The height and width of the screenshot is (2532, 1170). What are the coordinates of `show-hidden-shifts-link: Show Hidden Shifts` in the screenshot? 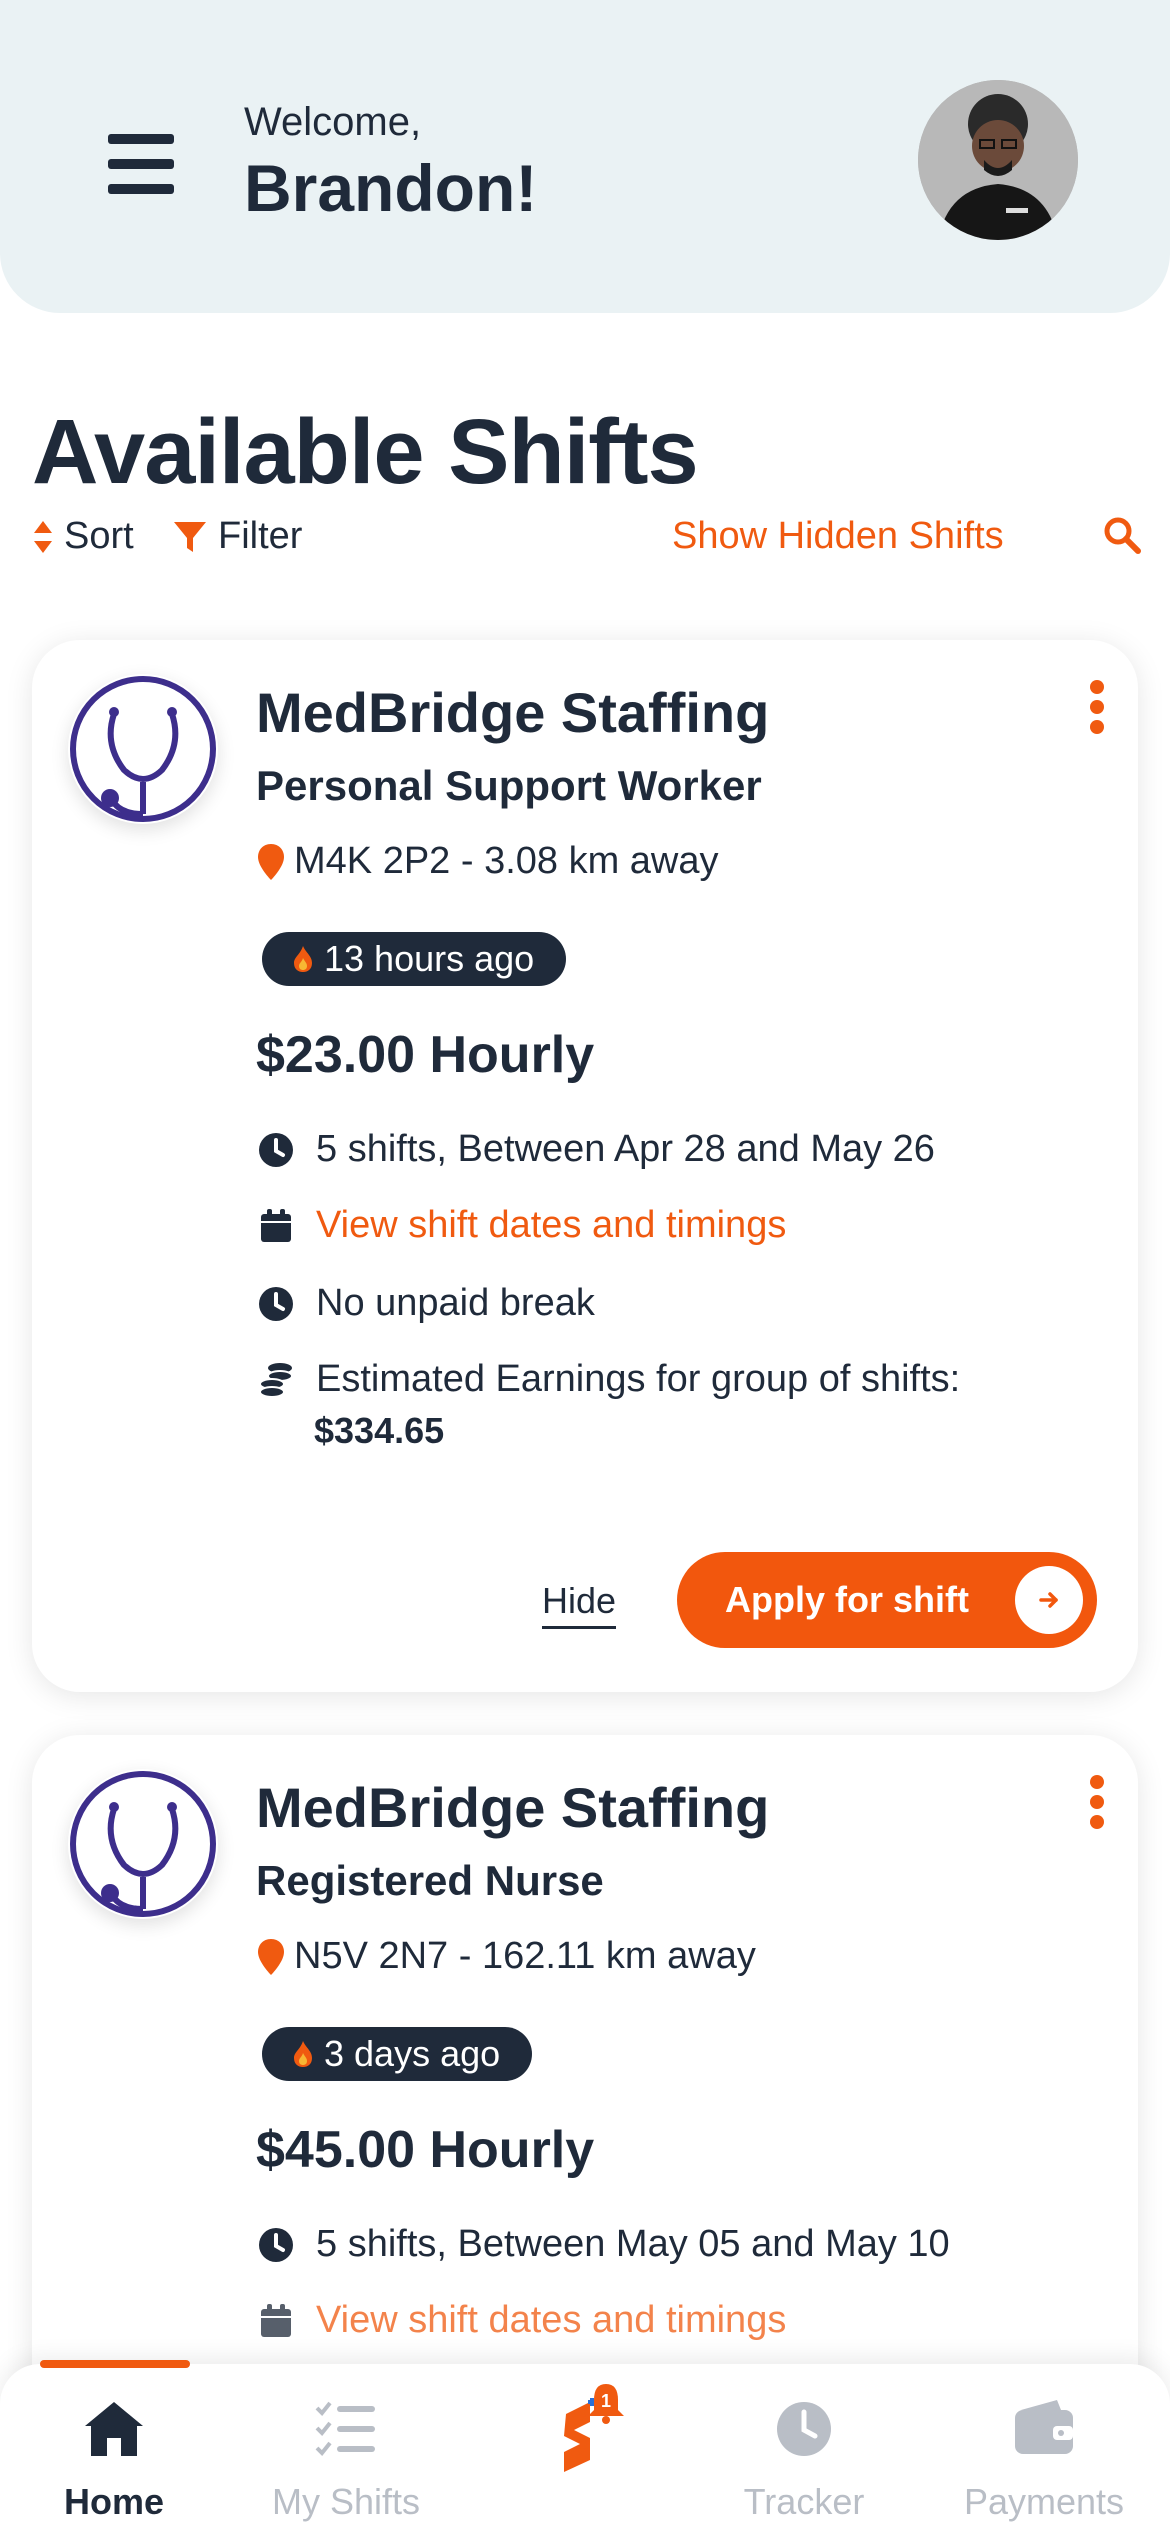 It's located at (838, 536).